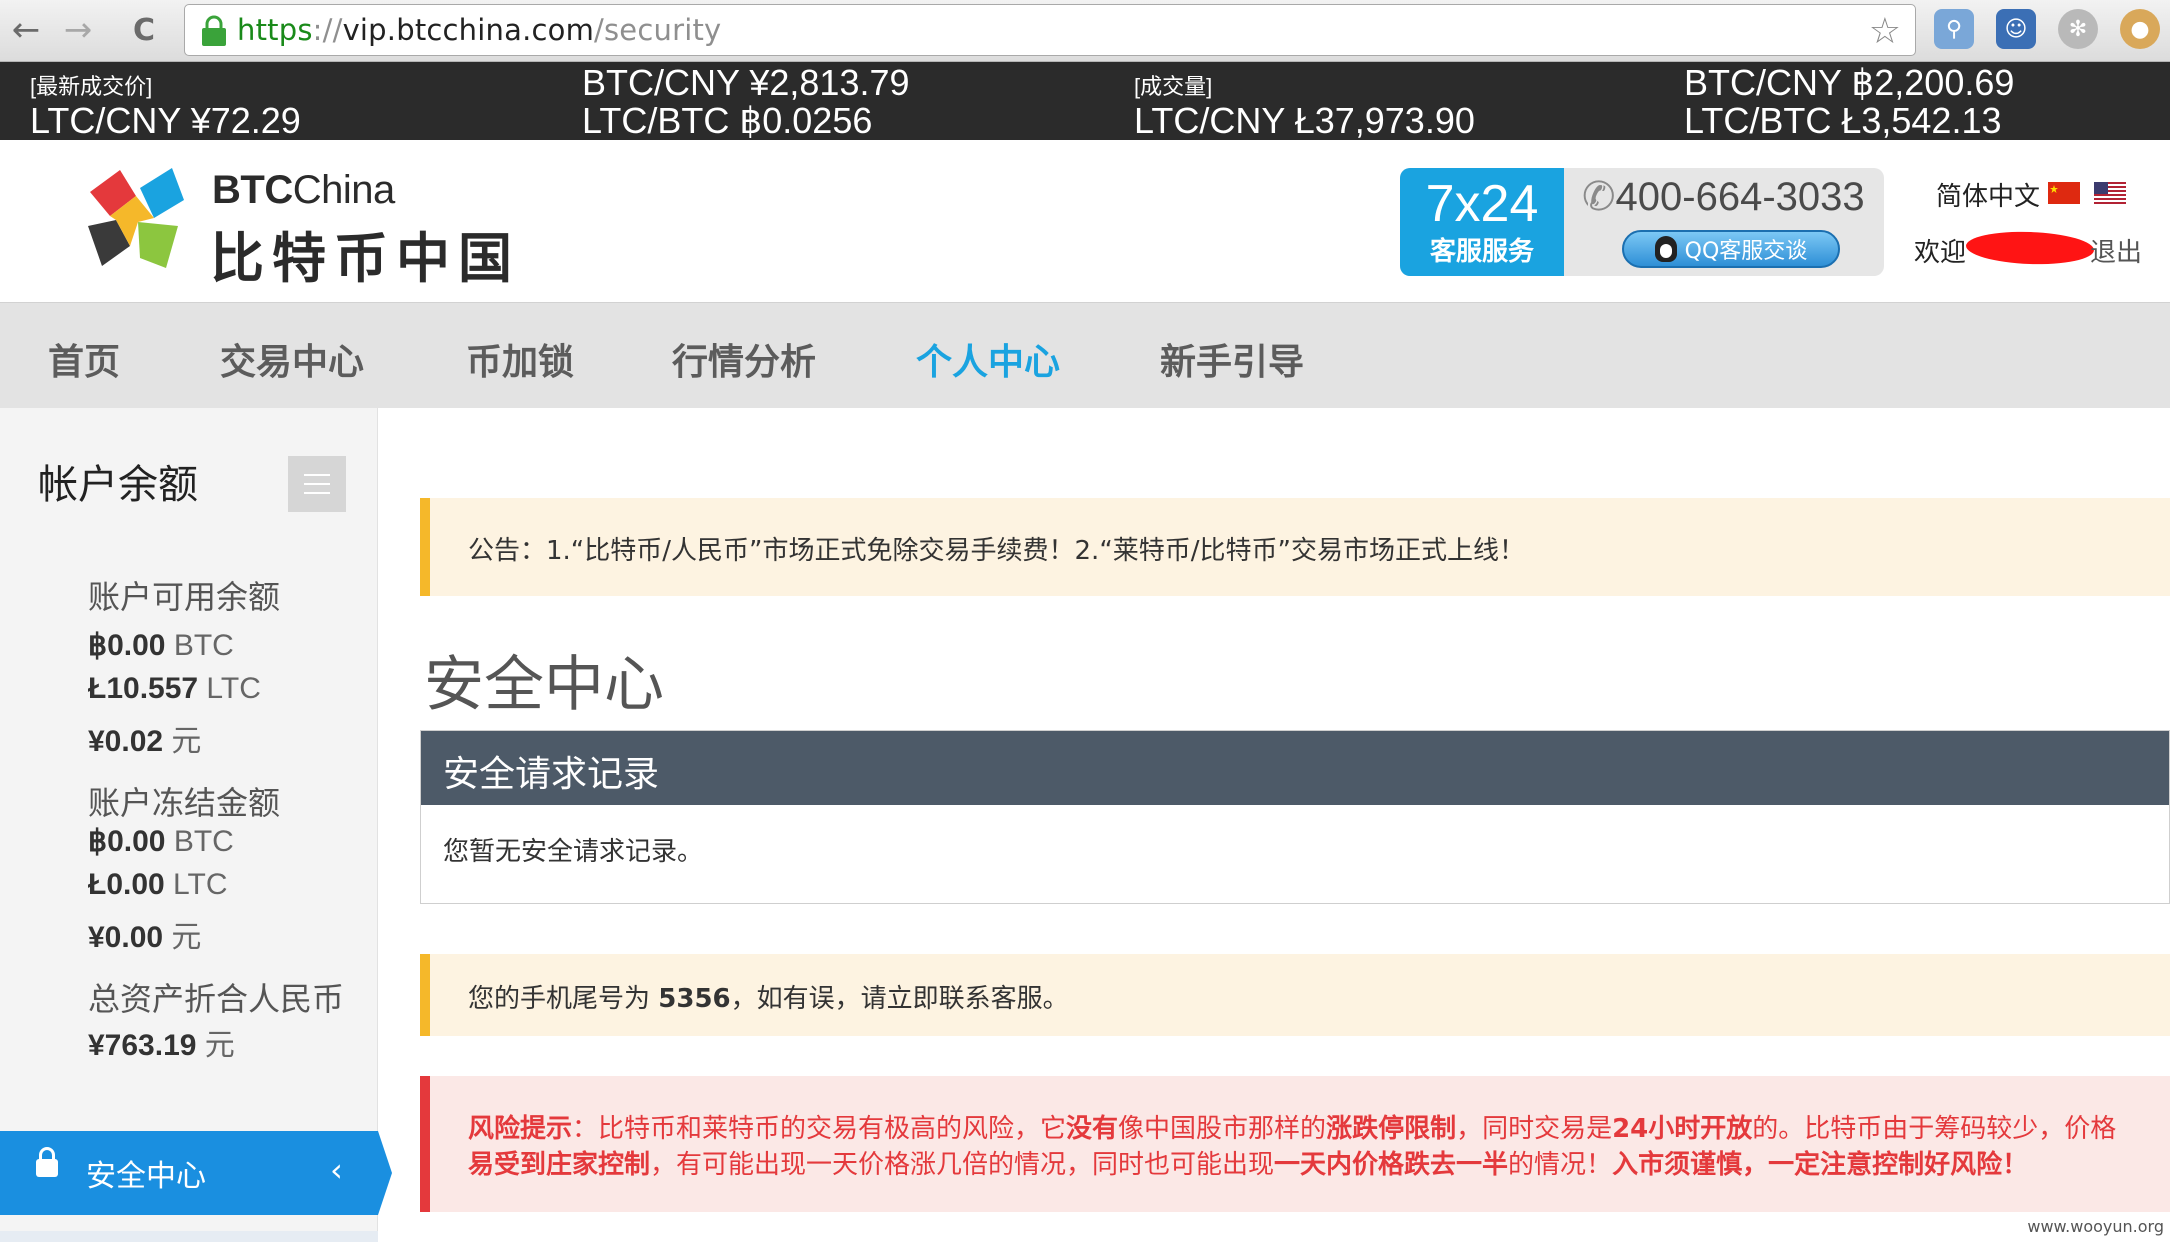 Image resolution: width=2170 pixels, height=1242 pixels. Describe the element at coordinates (988, 359) in the screenshot. I see `nav-item-personal-center: 个人中心` at that location.